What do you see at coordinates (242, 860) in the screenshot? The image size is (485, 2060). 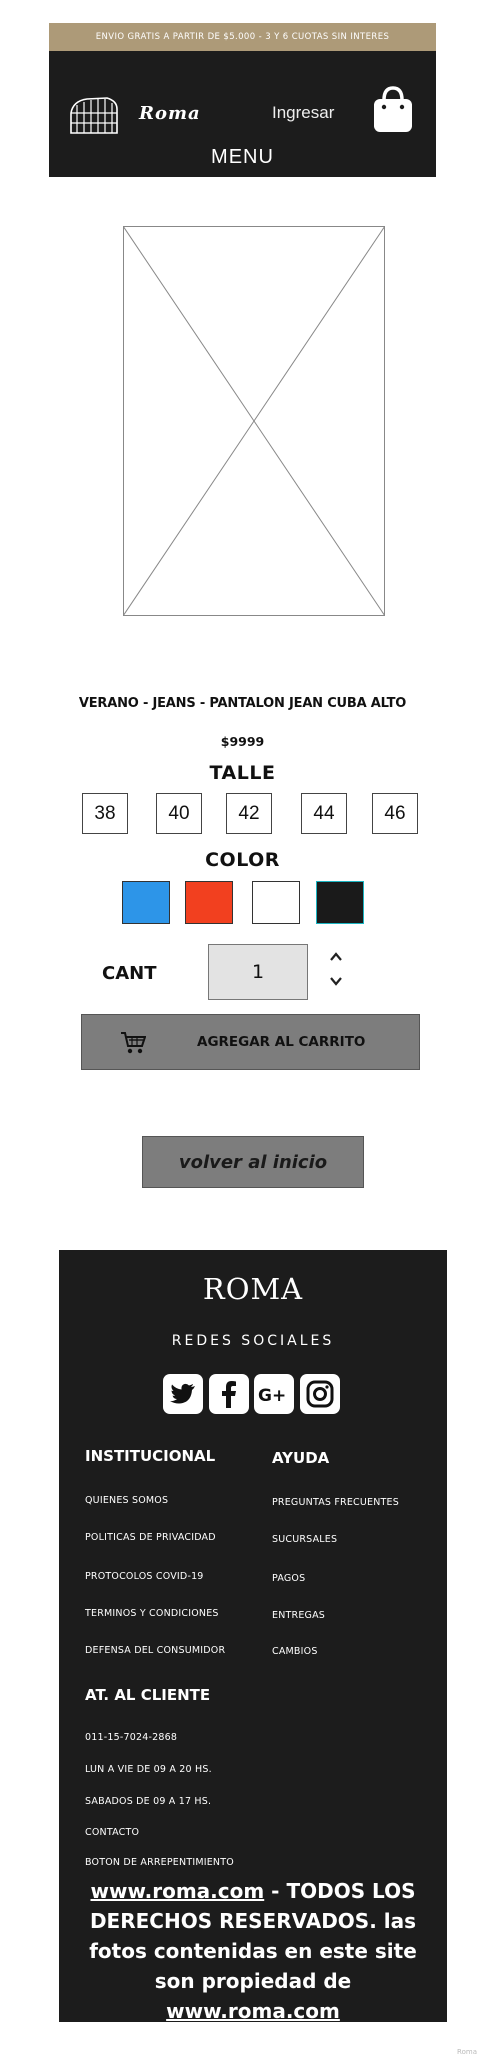 I see `color-label: COLOR` at bounding box center [242, 860].